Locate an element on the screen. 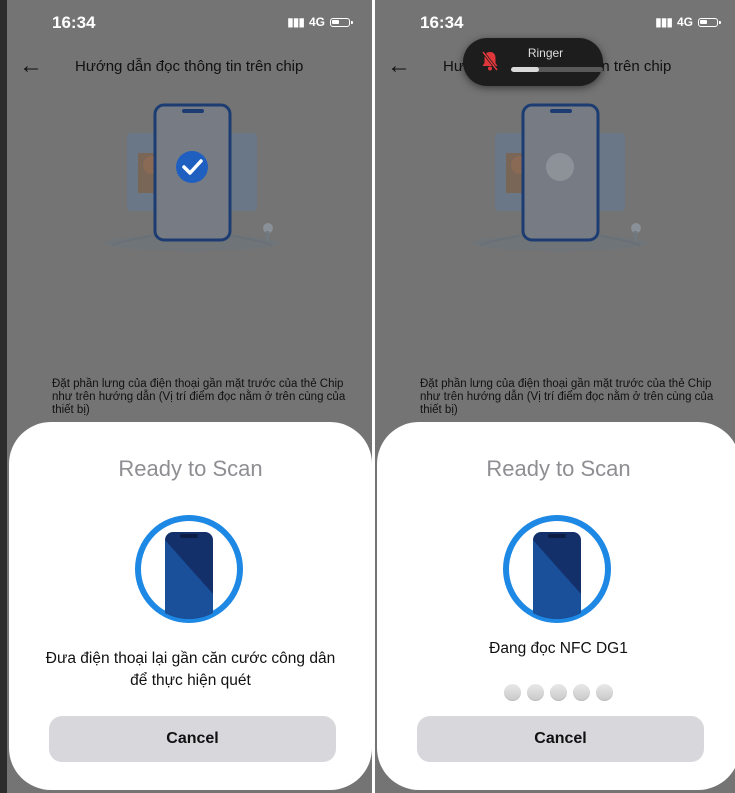  status-bar: 16:34 ▮▮▮ 4G is located at coordinates (189, 22).